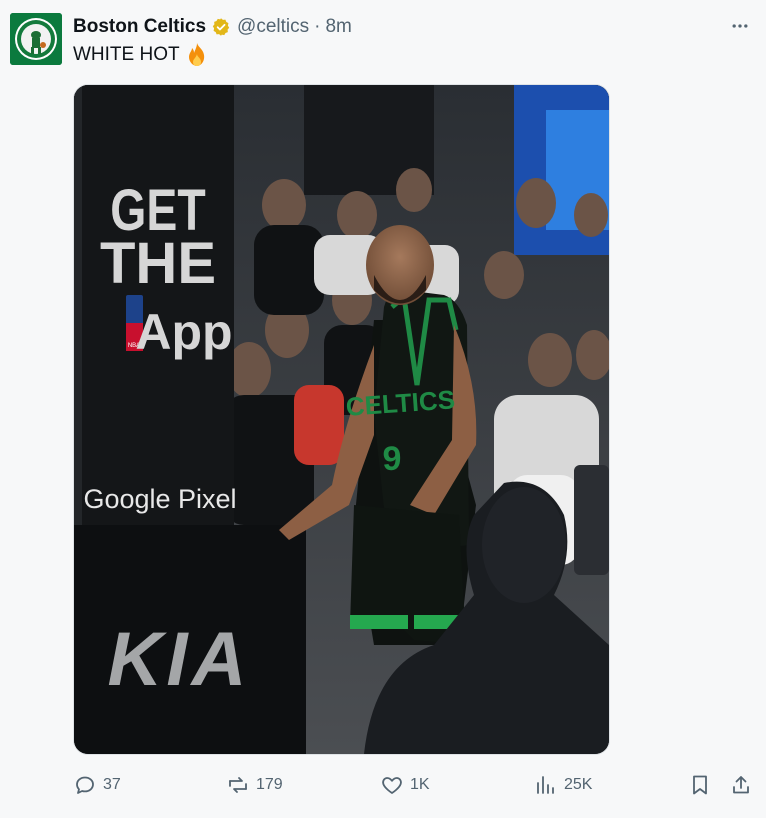  I want to click on sign-kia: KIA, so click(179, 659).